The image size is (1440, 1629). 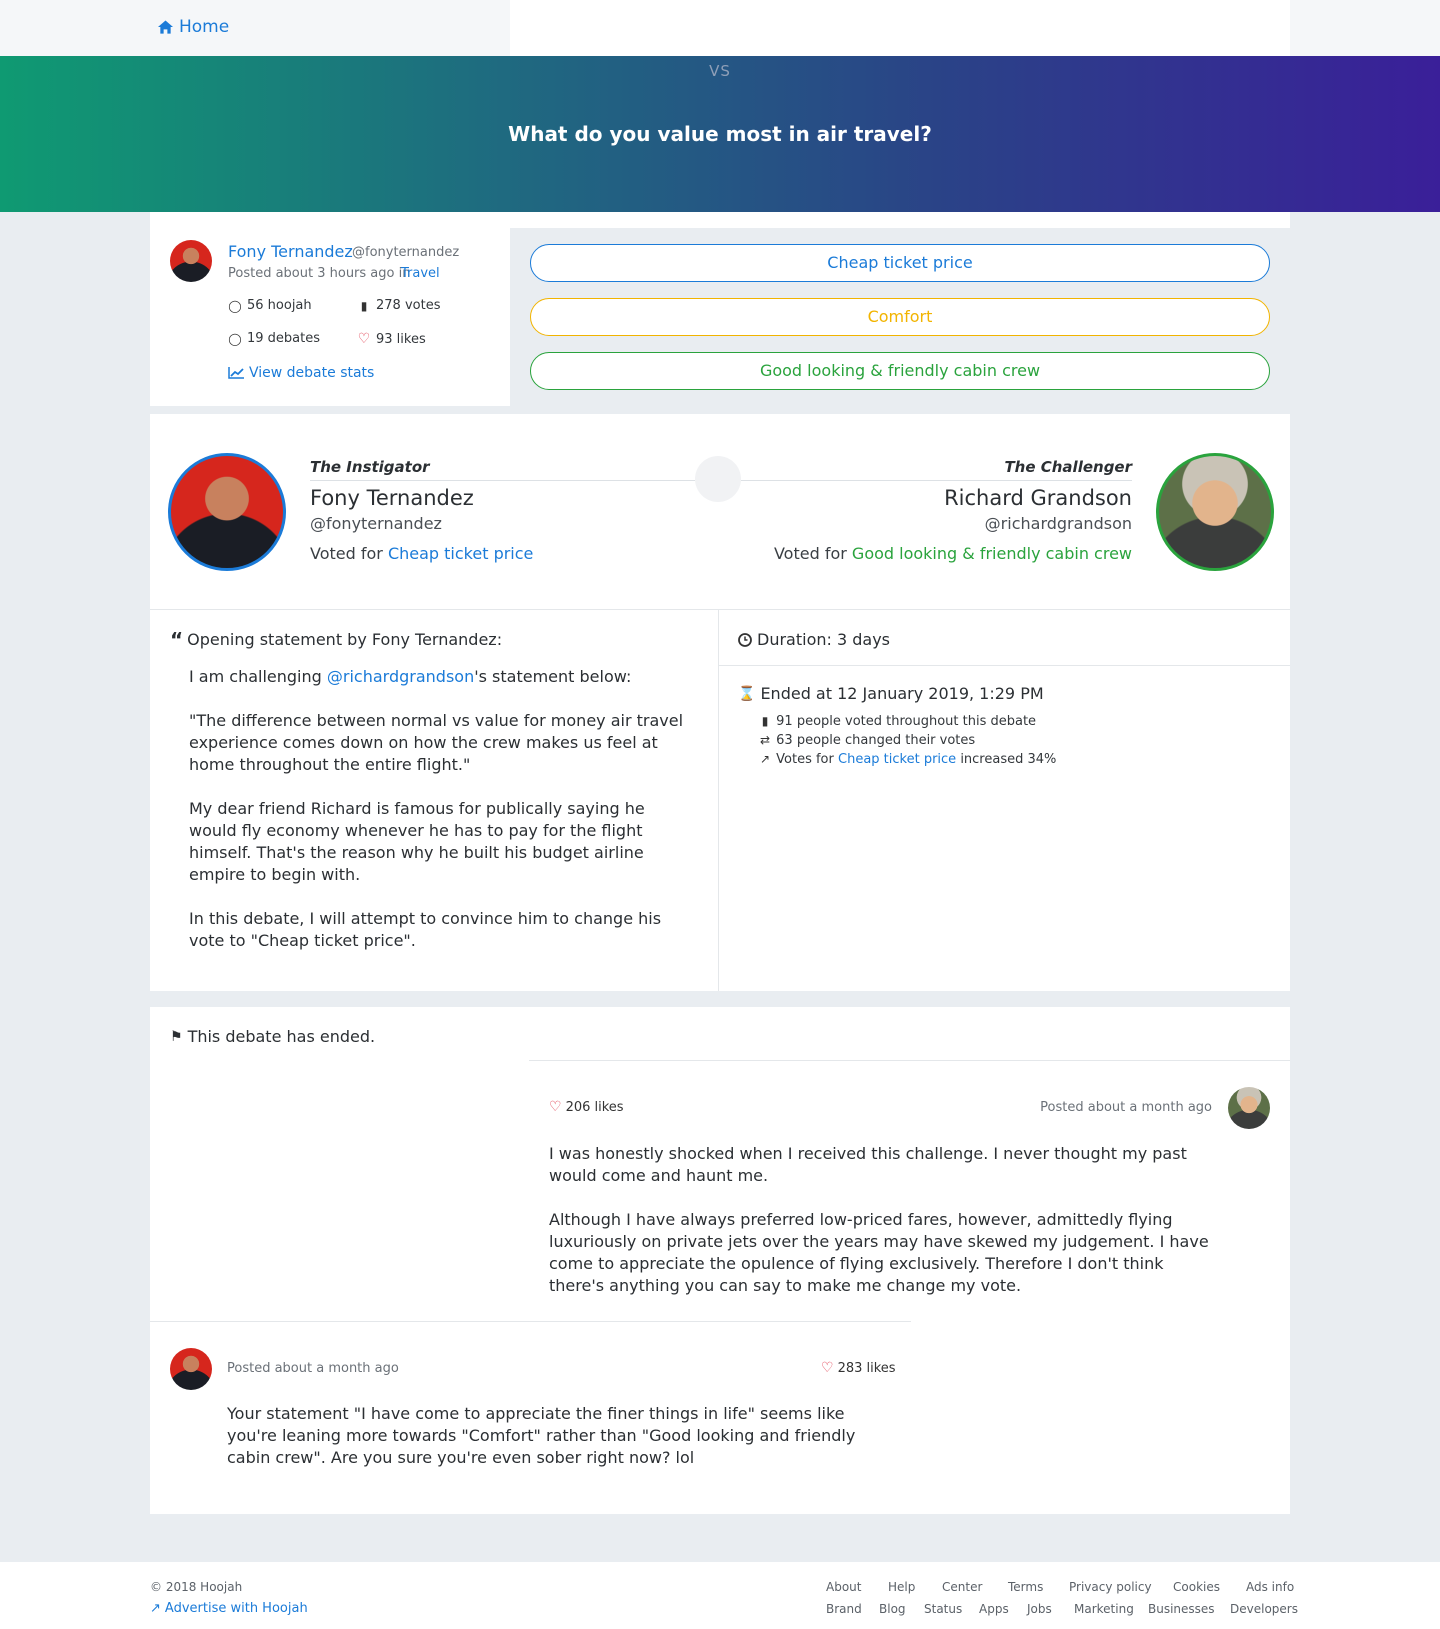 I want to click on reply-1-posted: Posted about a month ago, so click(x=1126, y=1107).